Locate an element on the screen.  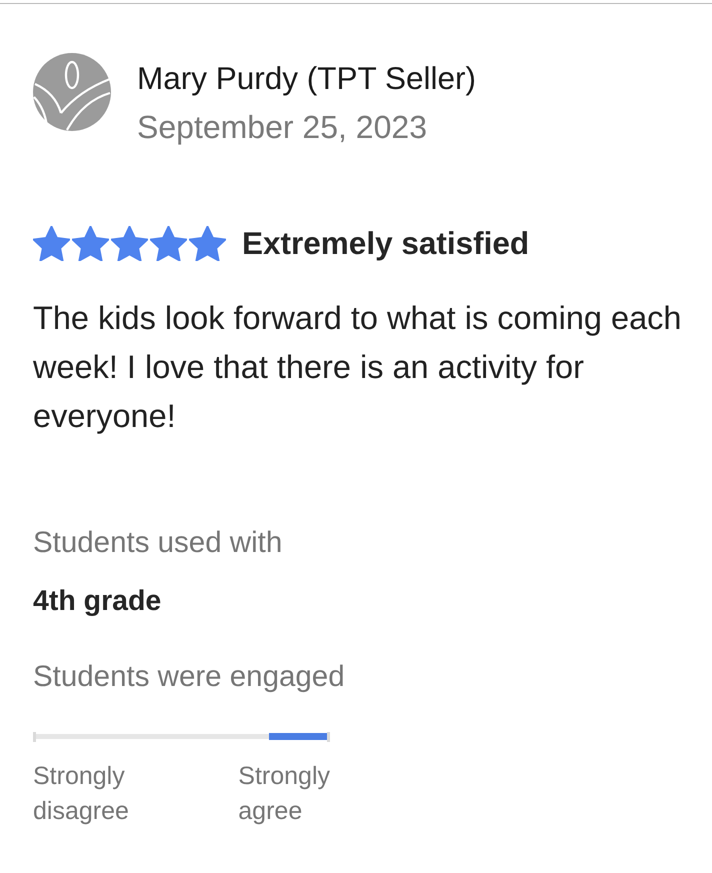
avatar-logo-icon is located at coordinates (72, 92).